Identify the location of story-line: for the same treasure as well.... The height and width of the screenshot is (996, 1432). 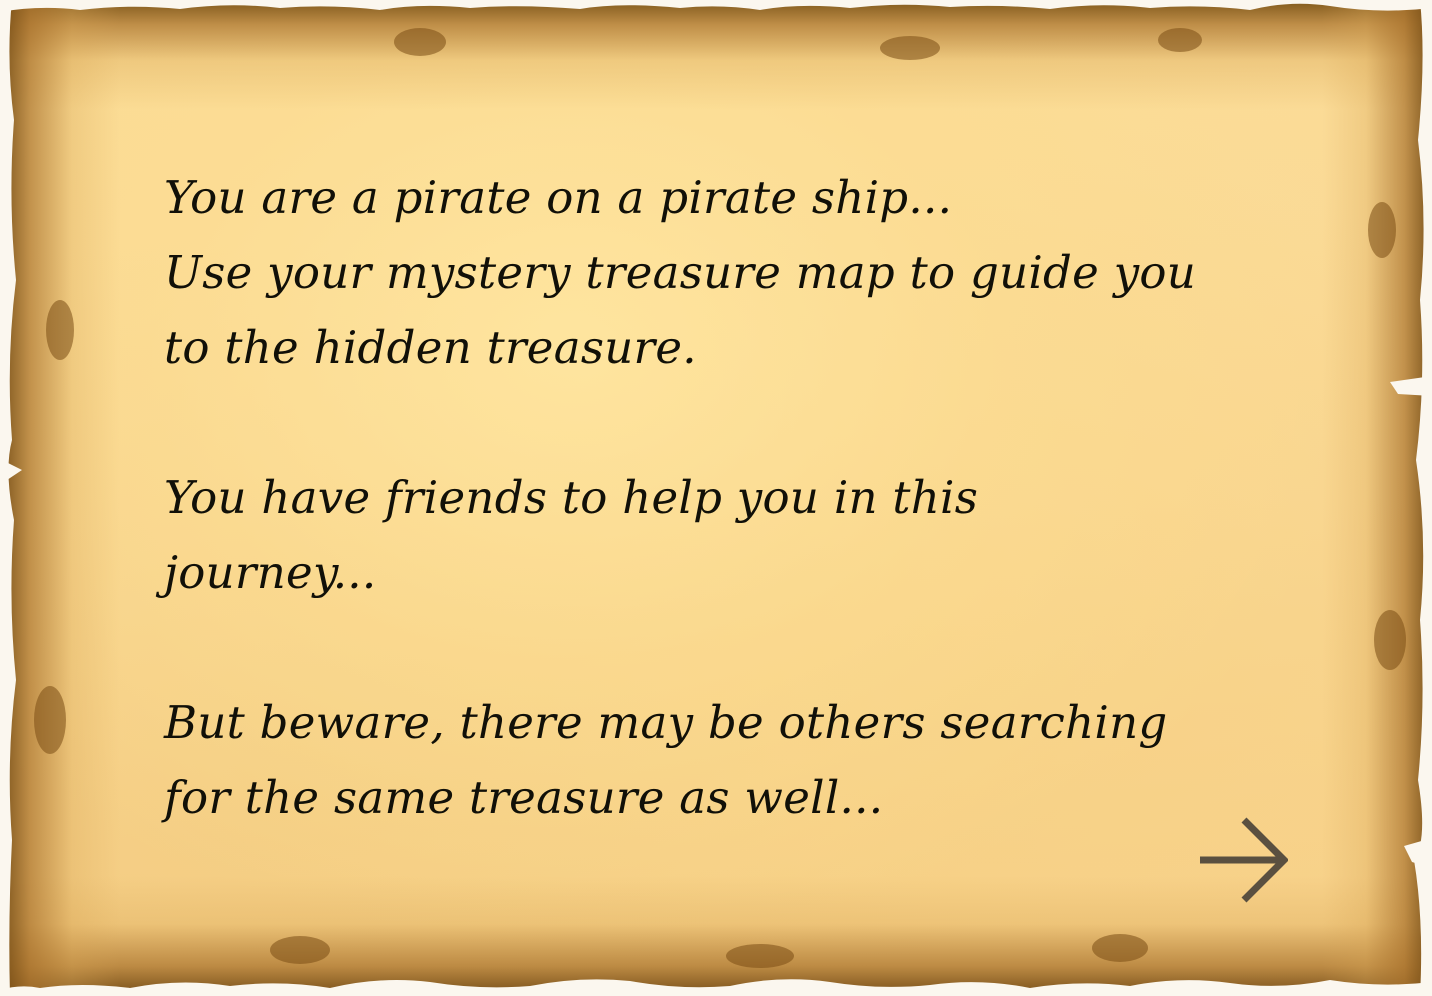
(524, 797).